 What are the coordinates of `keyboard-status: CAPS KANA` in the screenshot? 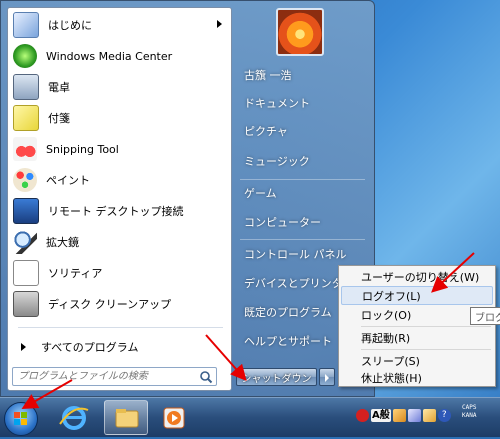 It's located at (469, 412).